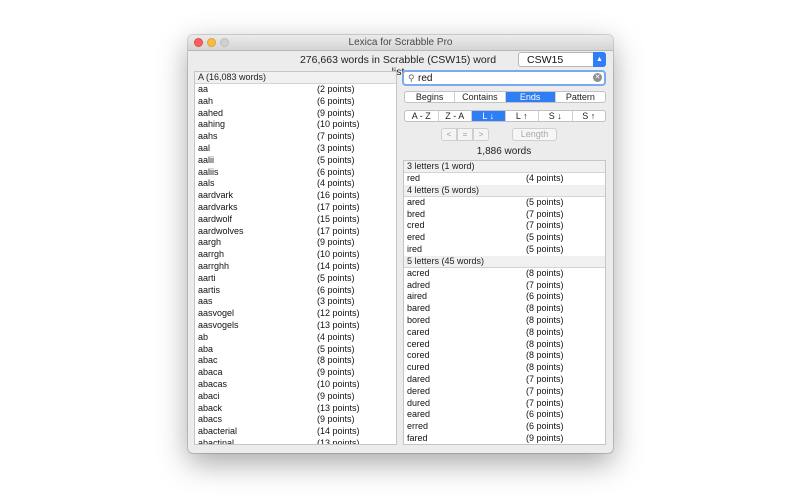  I want to click on group-header: 4 letters (5 words), so click(504, 190).